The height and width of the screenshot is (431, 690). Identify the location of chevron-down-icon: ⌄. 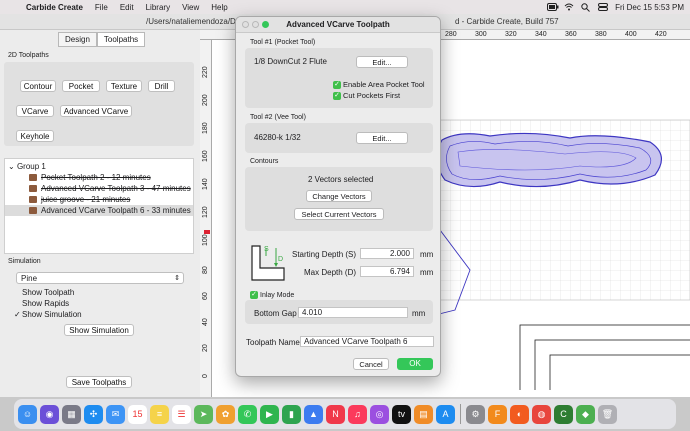
(11, 166).